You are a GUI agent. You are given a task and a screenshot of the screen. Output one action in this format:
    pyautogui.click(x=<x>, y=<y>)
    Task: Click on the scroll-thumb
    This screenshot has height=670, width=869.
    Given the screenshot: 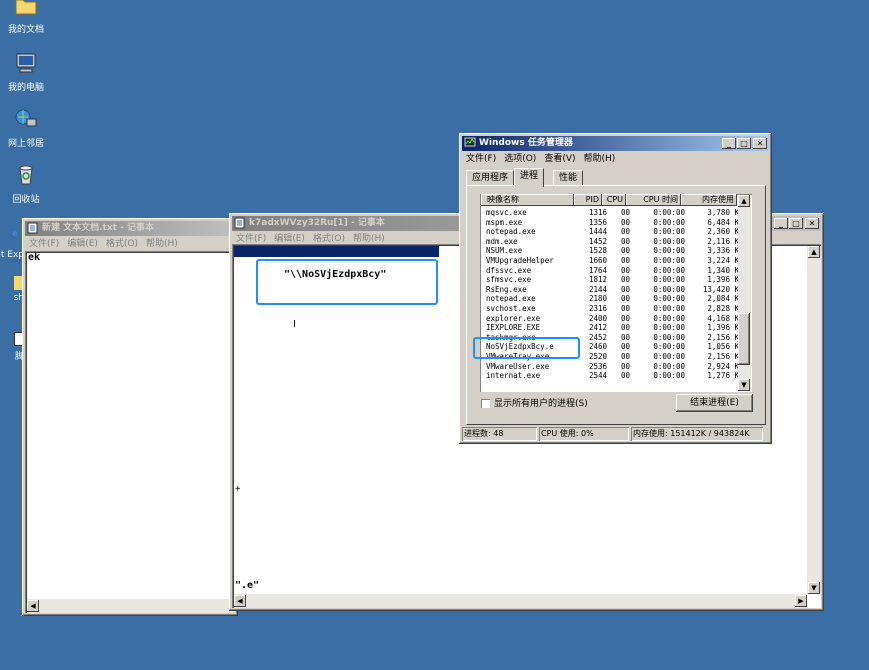 What is the action you would take?
    pyautogui.click(x=744, y=339)
    